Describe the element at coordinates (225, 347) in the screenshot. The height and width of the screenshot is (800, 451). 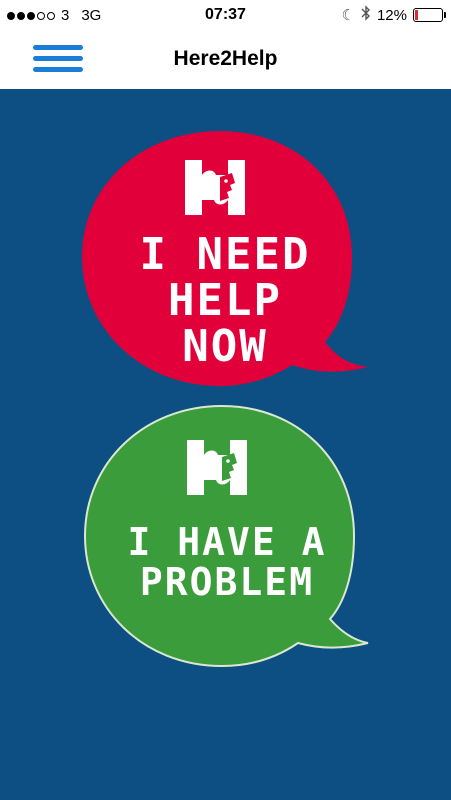
I see `need-help-line-3: NOW` at that location.